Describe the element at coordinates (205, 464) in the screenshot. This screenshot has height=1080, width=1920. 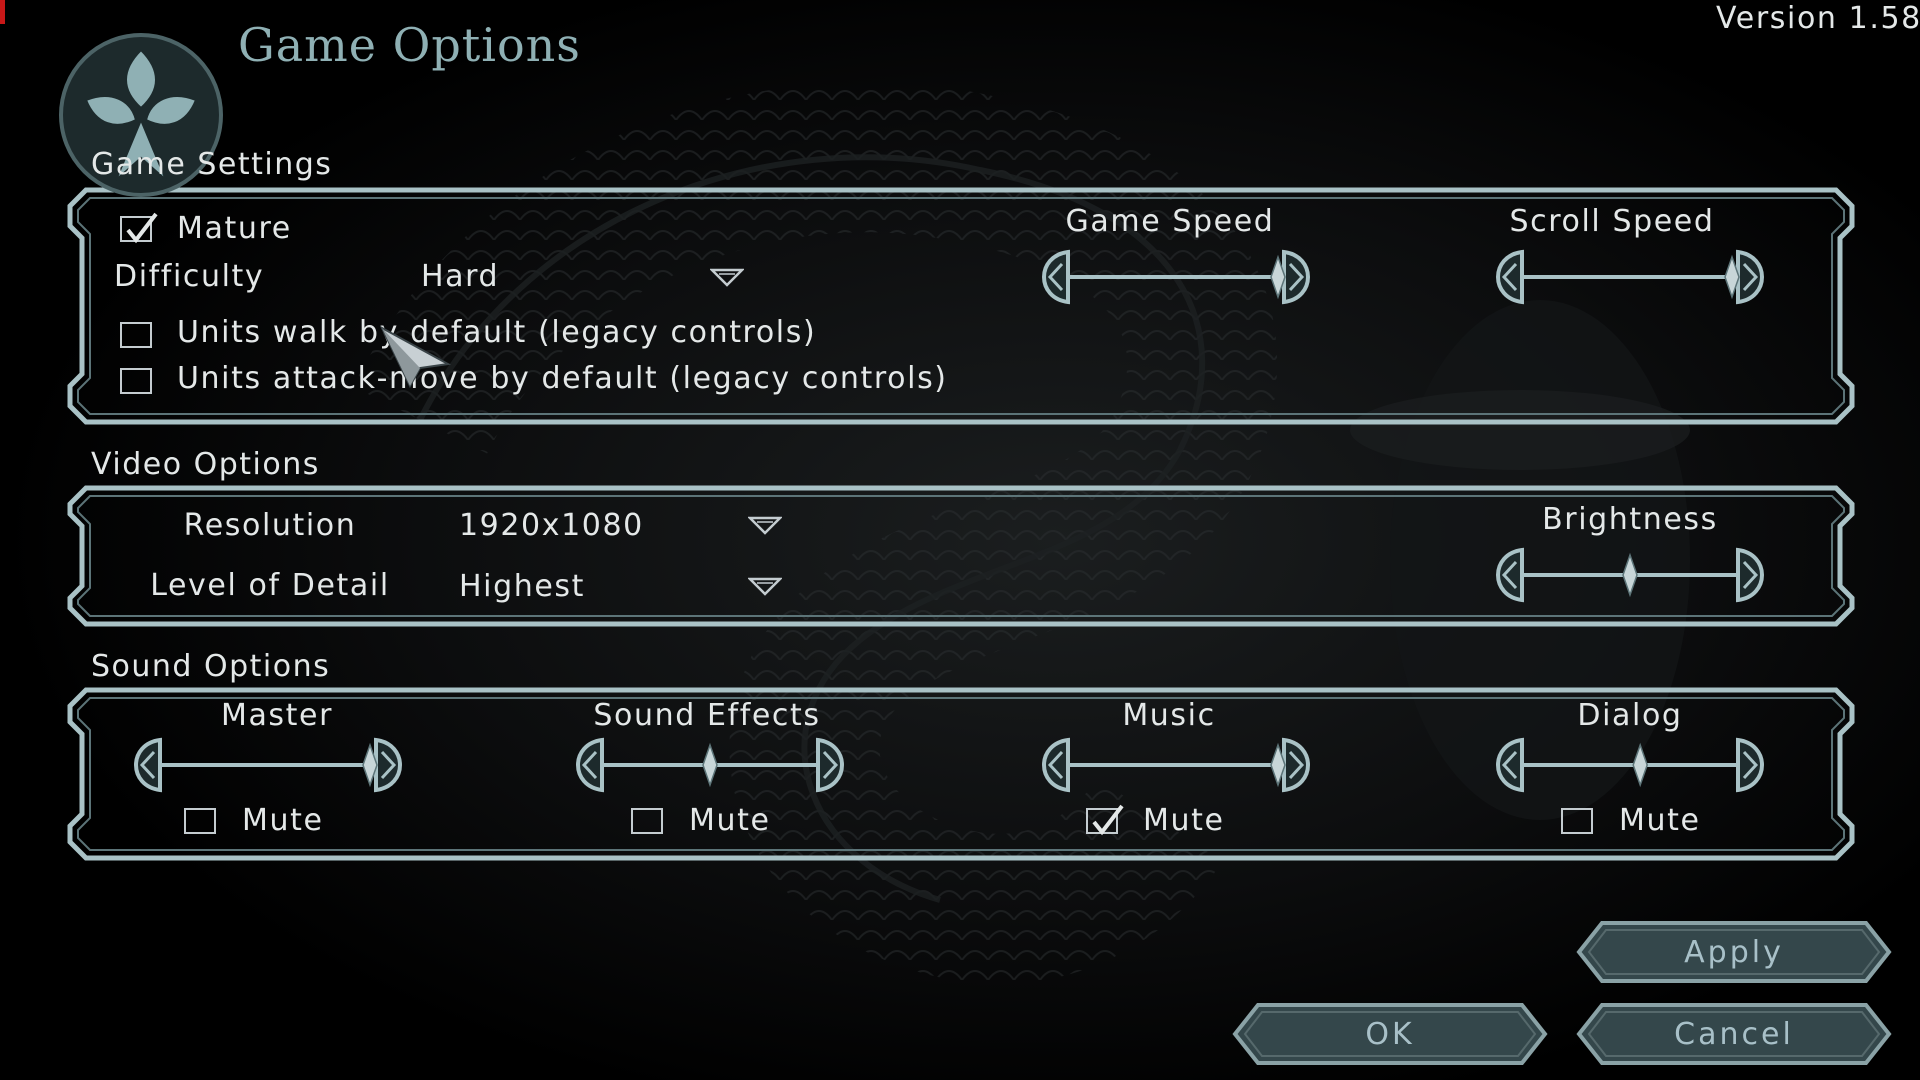
I see `video-options-label: Video Options` at that location.